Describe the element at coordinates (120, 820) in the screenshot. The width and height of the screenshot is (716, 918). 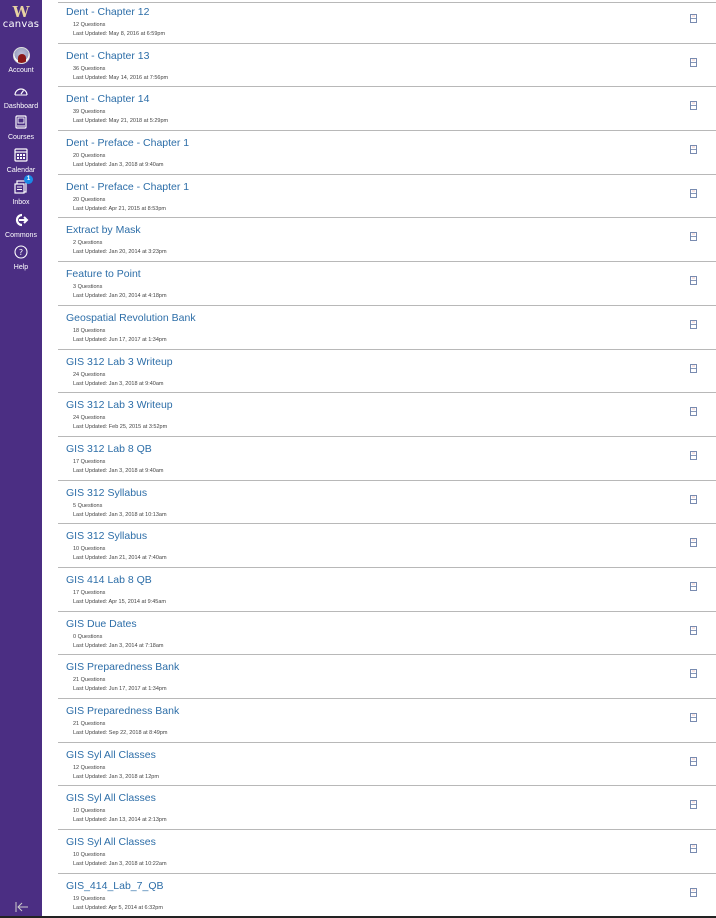
I see `last-updated: Last Updated: Jan 13, 2014 at 2:13pm` at that location.